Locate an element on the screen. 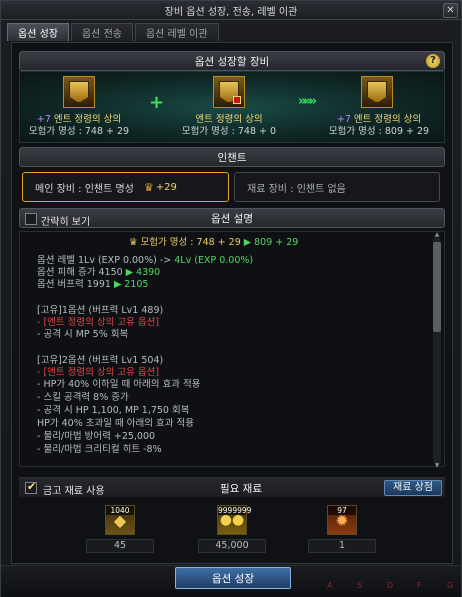 The height and width of the screenshot is (597, 462). option-line: [고유]1옵션 (버프력 Lv1 489) is located at coordinates (100, 310).